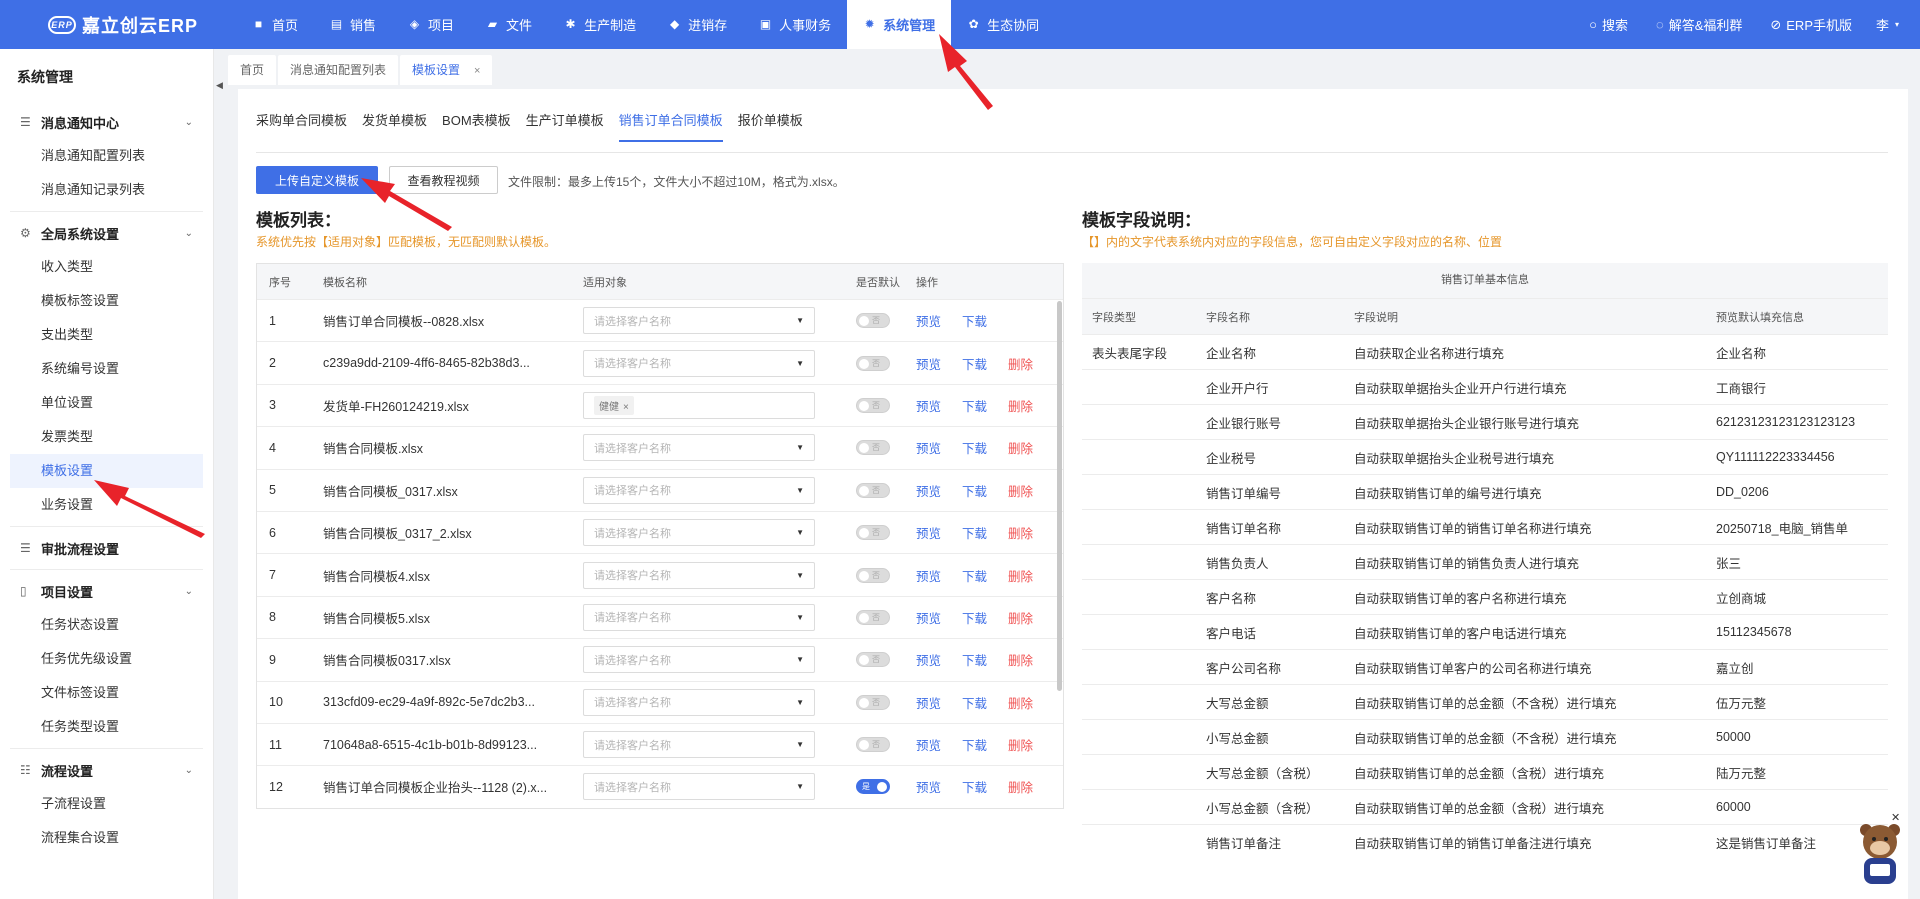  What do you see at coordinates (1003, 24) in the screenshot?
I see `nav-item-8: ✿ 生态协同` at bounding box center [1003, 24].